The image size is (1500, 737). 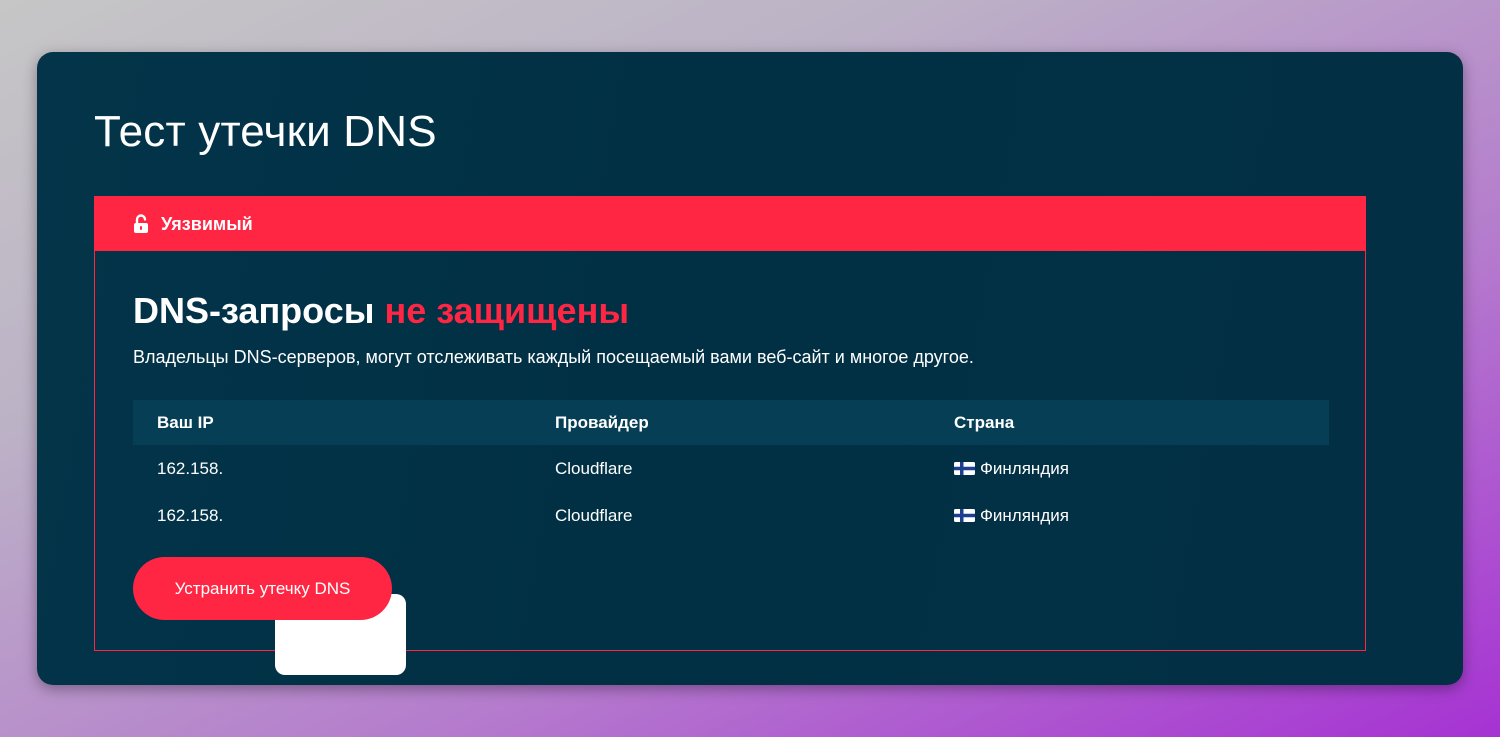 I want to click on status-banner: Уязвимый, so click(x=730, y=224).